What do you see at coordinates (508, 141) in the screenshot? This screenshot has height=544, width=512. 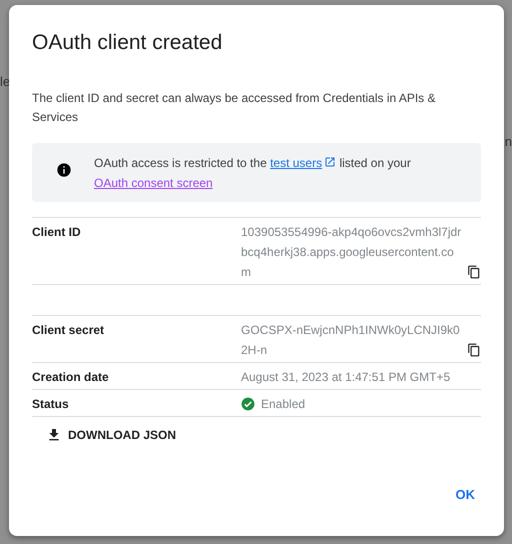 I see `background-text: n` at bounding box center [508, 141].